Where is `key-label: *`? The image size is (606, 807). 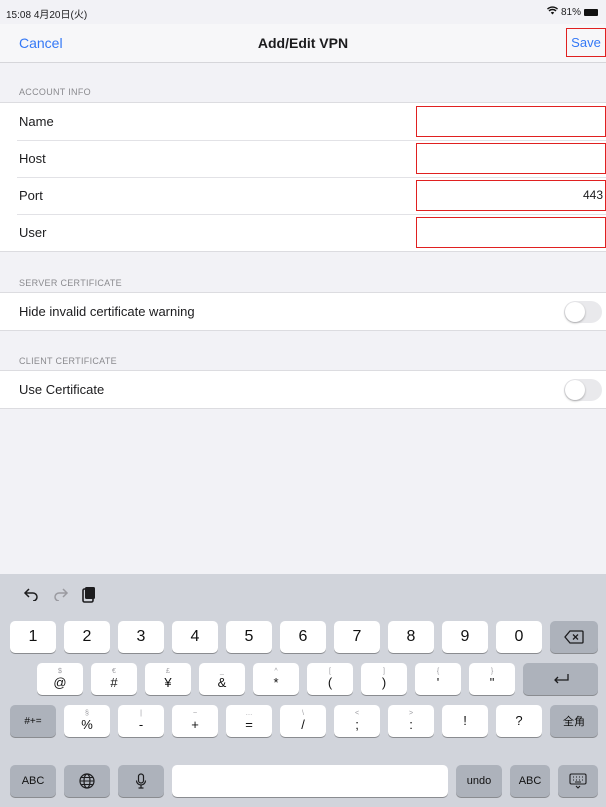 key-label: * is located at coordinates (276, 682).